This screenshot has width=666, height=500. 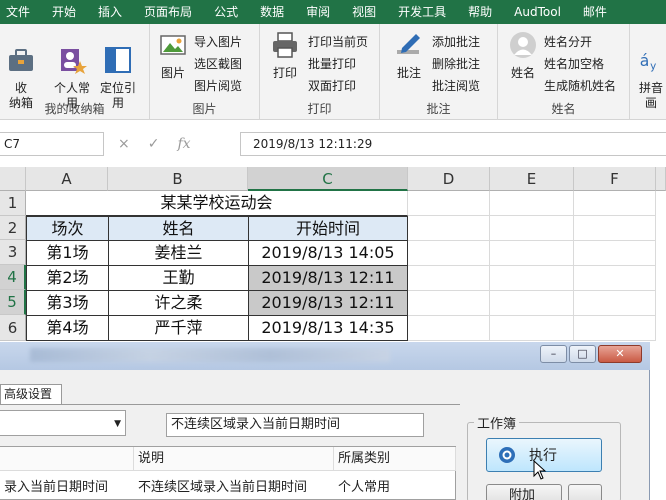 What do you see at coordinates (13, 203) in the screenshot?
I see `row-header-1: 1` at bounding box center [13, 203].